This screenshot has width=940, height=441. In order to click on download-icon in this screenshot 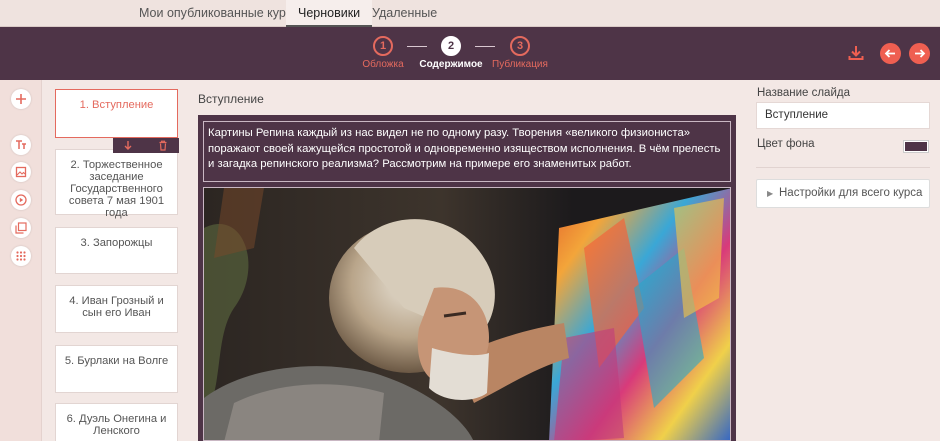, I will do `click(856, 53)`.